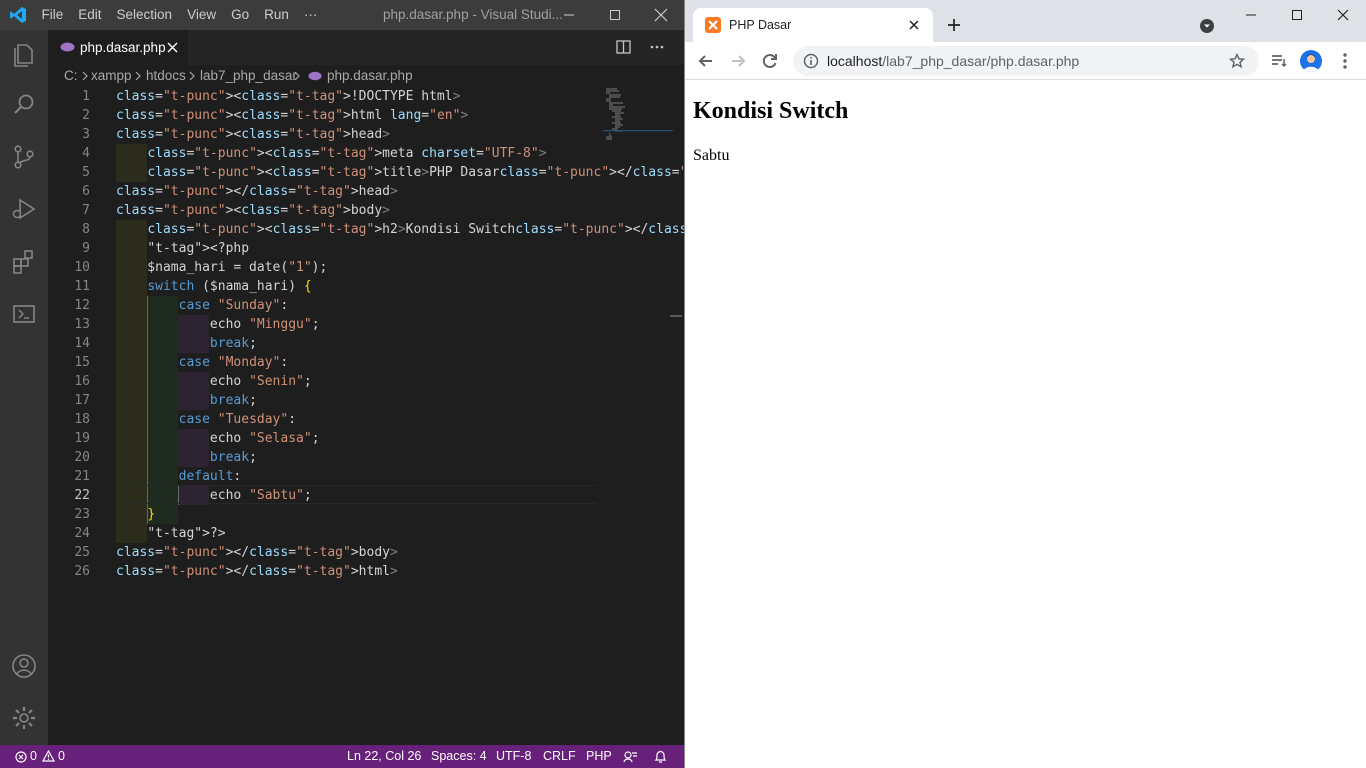  Describe the element at coordinates (24, 105) in the screenshot. I see `search-icon` at that location.